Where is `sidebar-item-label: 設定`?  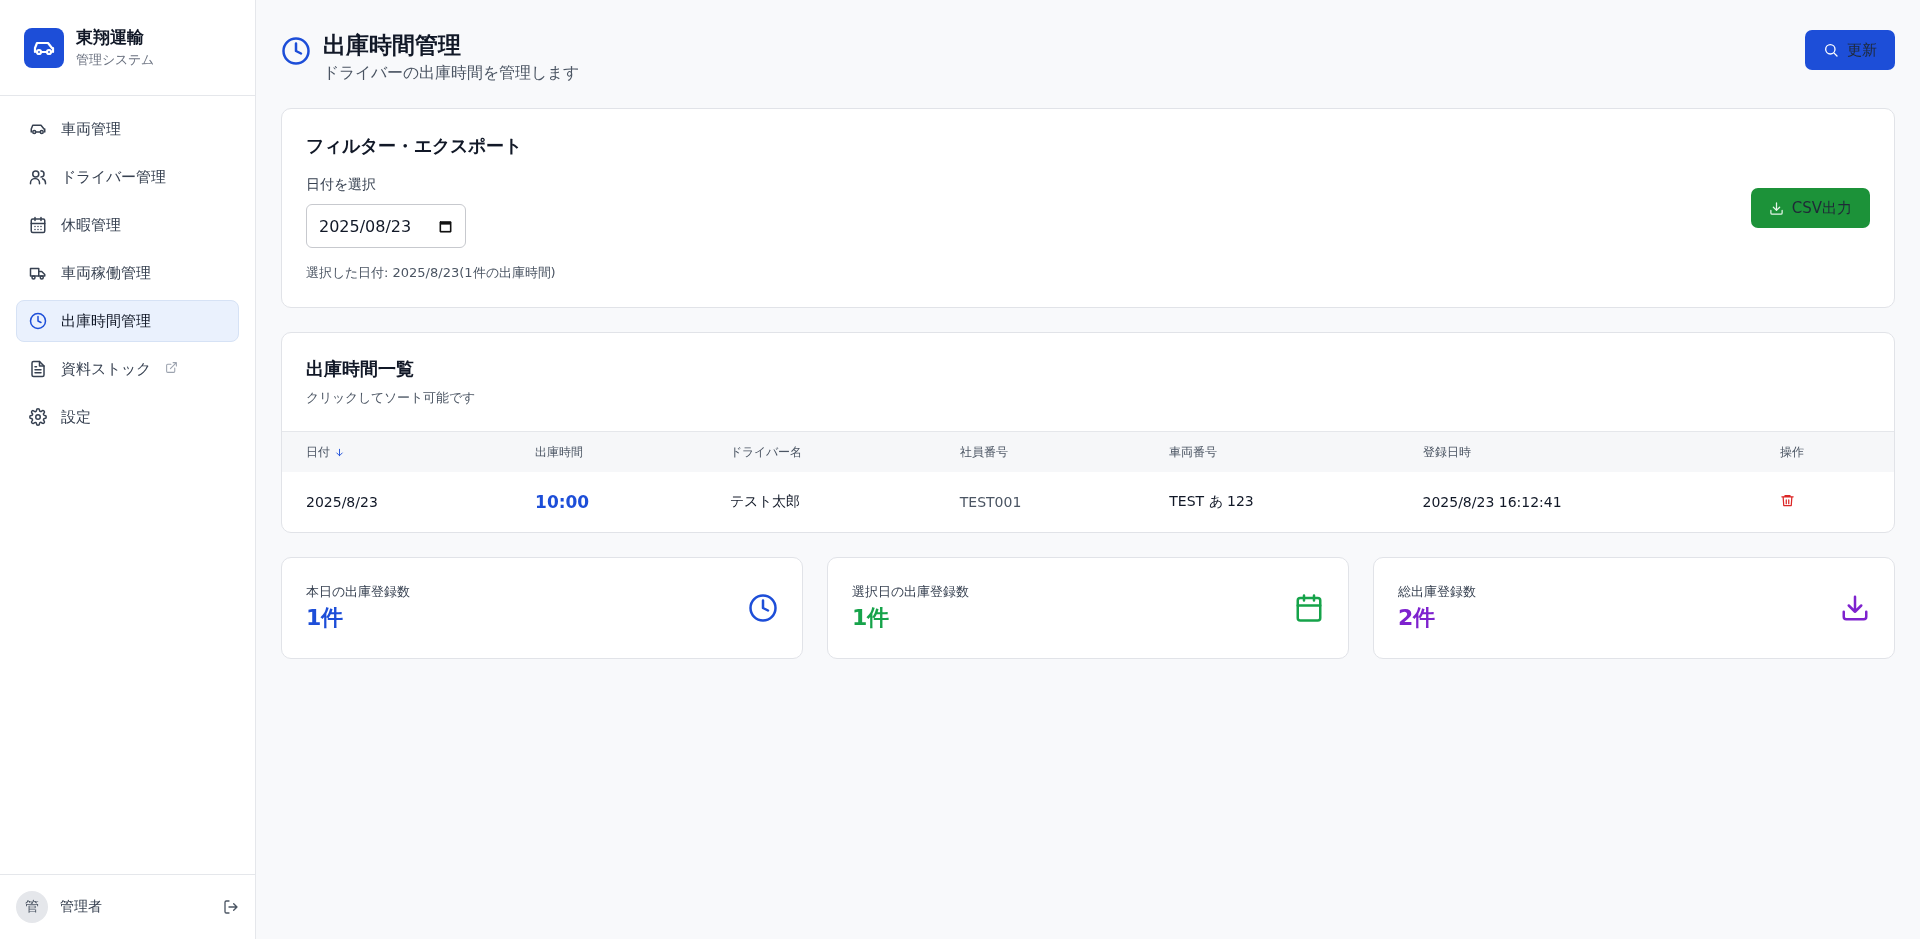 sidebar-item-label: 設定 is located at coordinates (76, 417).